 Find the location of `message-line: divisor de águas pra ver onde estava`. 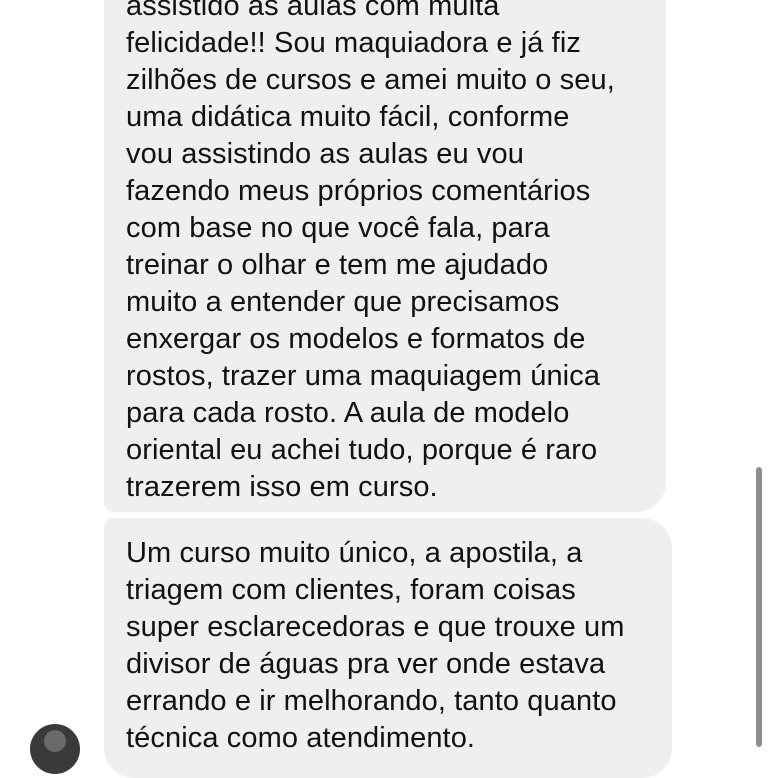

message-line: divisor de águas pra ver onde estava is located at coordinates (366, 664).